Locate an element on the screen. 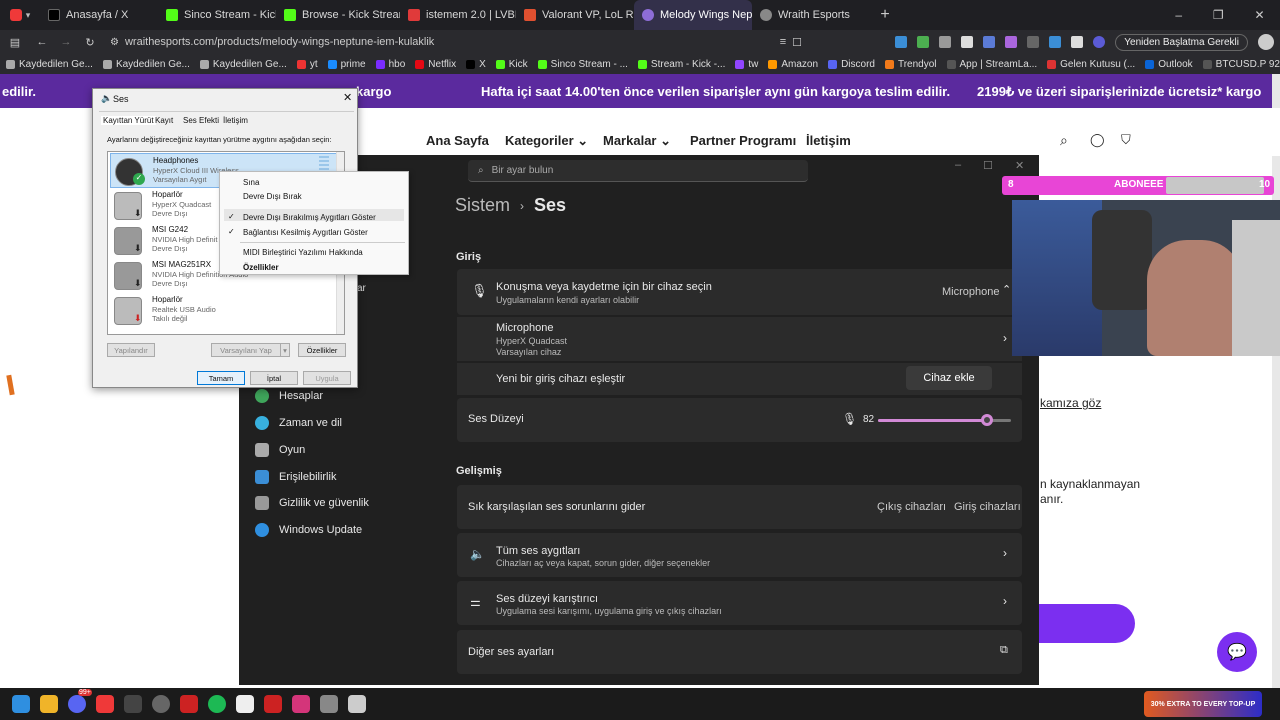  tab-2: Browse - Kick Streaming is located at coordinates (338, 15).